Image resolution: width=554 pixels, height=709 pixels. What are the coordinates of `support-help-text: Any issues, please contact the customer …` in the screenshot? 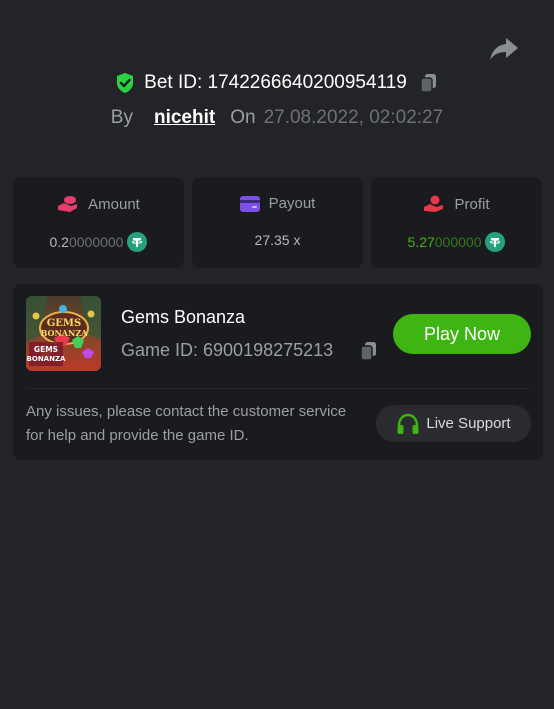 It's located at (186, 423).